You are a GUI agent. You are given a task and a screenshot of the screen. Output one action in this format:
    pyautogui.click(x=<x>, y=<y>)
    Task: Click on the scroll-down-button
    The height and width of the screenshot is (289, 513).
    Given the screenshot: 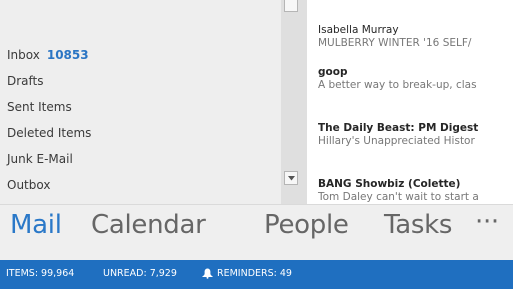 What is the action you would take?
    pyautogui.click(x=291, y=178)
    